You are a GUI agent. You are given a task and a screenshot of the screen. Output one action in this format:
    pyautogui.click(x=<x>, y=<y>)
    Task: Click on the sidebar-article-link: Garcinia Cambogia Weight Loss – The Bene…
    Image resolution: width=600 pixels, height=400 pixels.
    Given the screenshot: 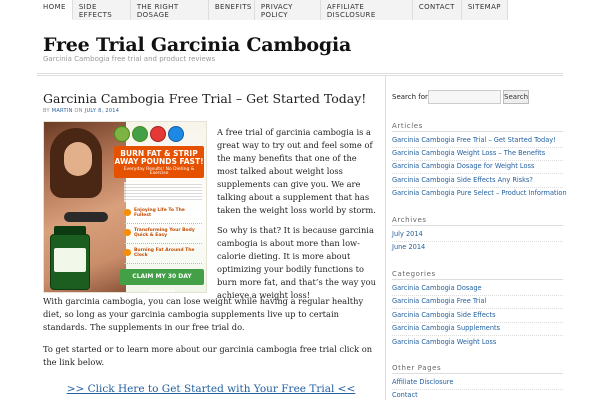 What is the action you would take?
    pyautogui.click(x=468, y=153)
    